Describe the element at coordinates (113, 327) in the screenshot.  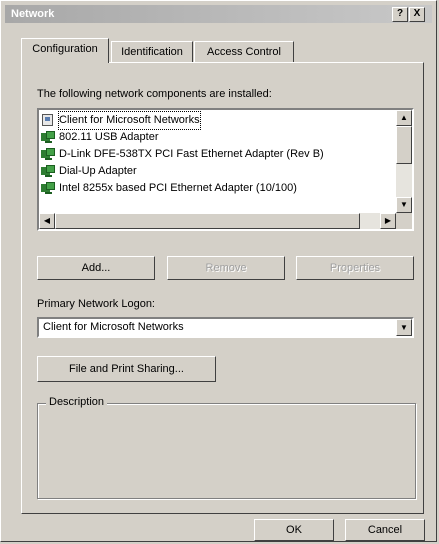
I see `primary-logon-value: Client for Microsoft Networks` at that location.